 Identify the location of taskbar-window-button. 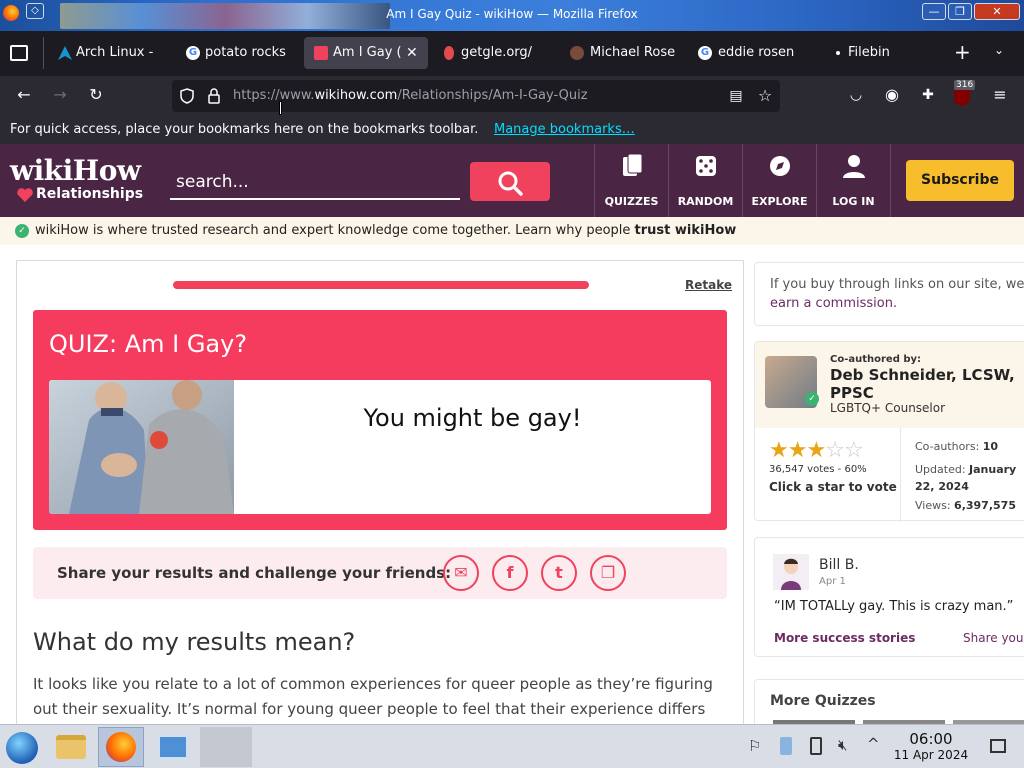
(226, 747).